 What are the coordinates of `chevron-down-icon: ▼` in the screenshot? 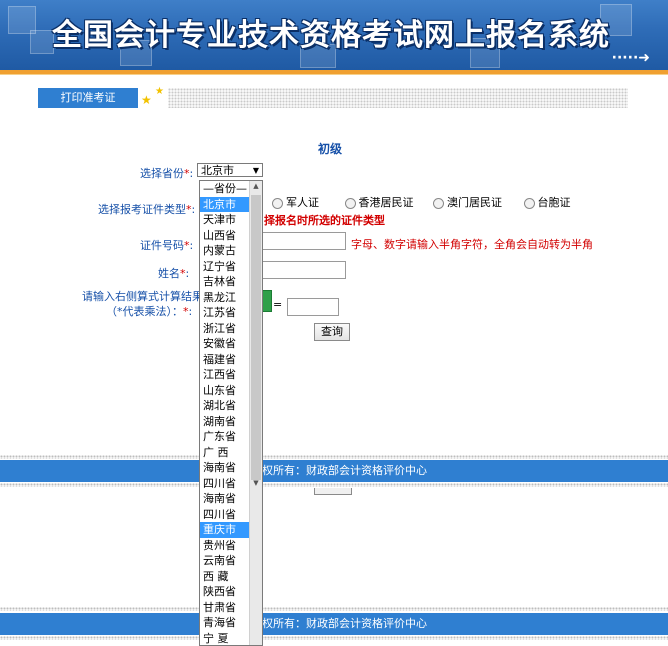 It's located at (255, 170).